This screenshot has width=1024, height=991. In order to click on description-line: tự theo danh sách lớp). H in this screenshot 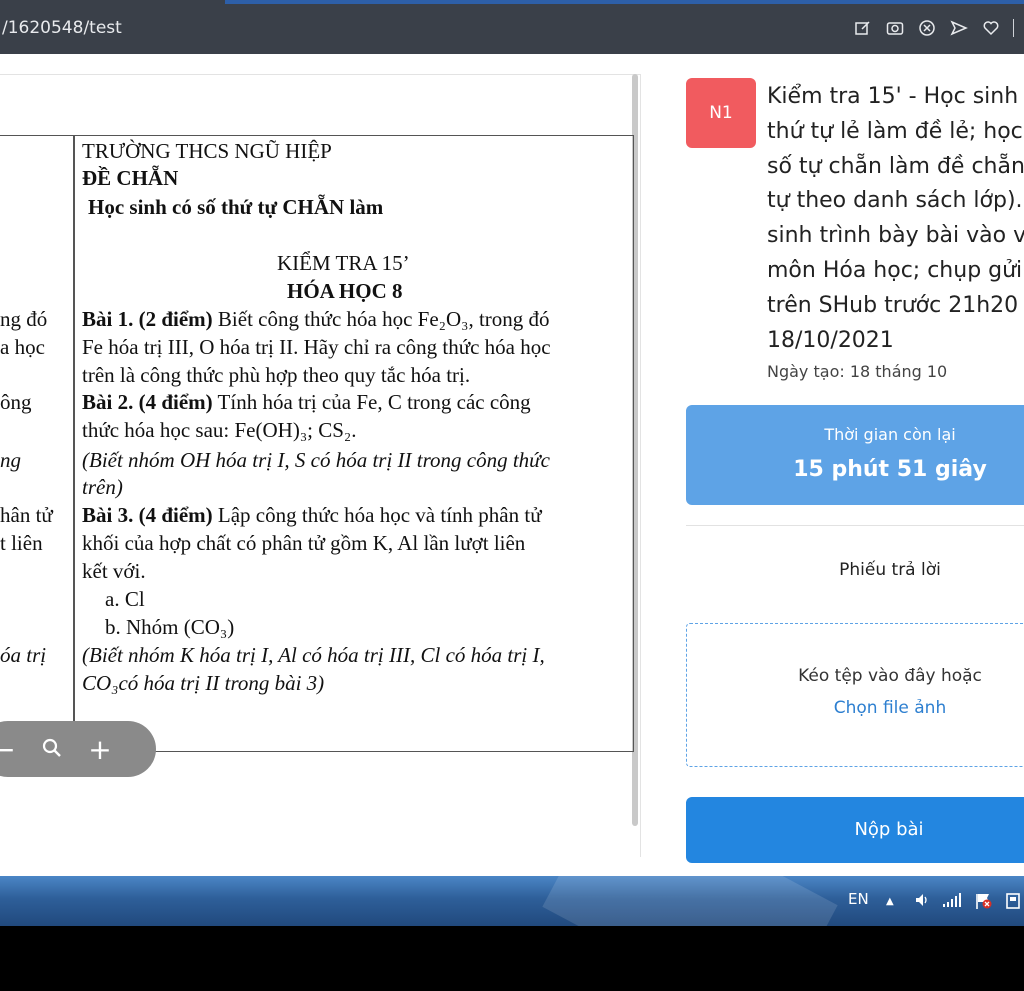, I will do `click(895, 200)`.